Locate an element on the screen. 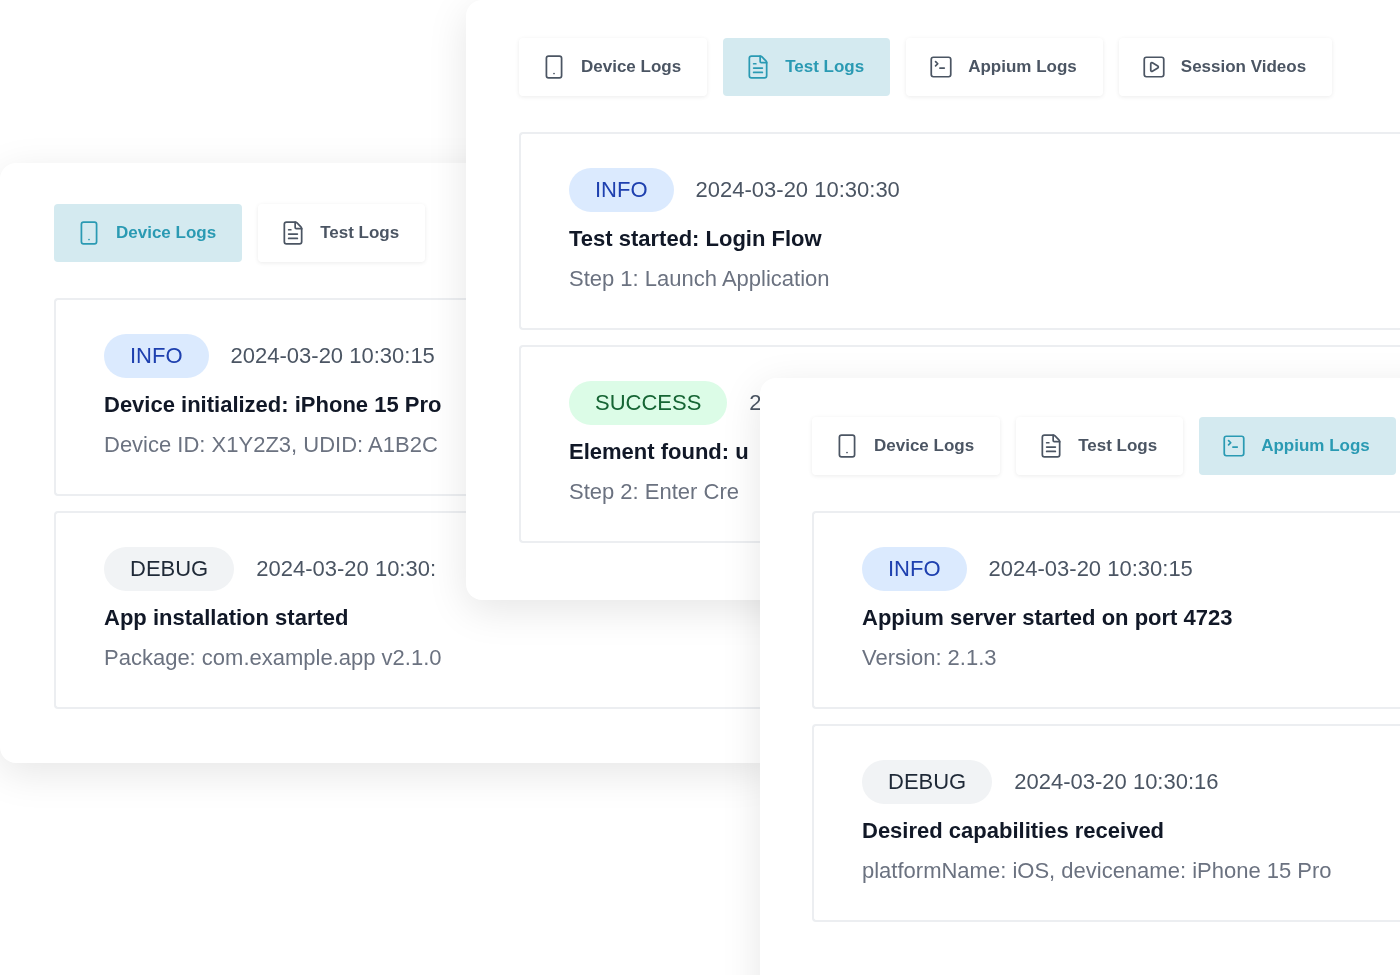 This screenshot has width=1400, height=975. log-message: App installation started is located at coordinates (226, 618).